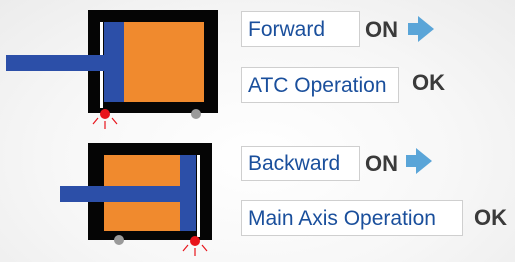 This screenshot has width=515, height=262. I want to click on bottom-mode-label: Backward, so click(300, 163).